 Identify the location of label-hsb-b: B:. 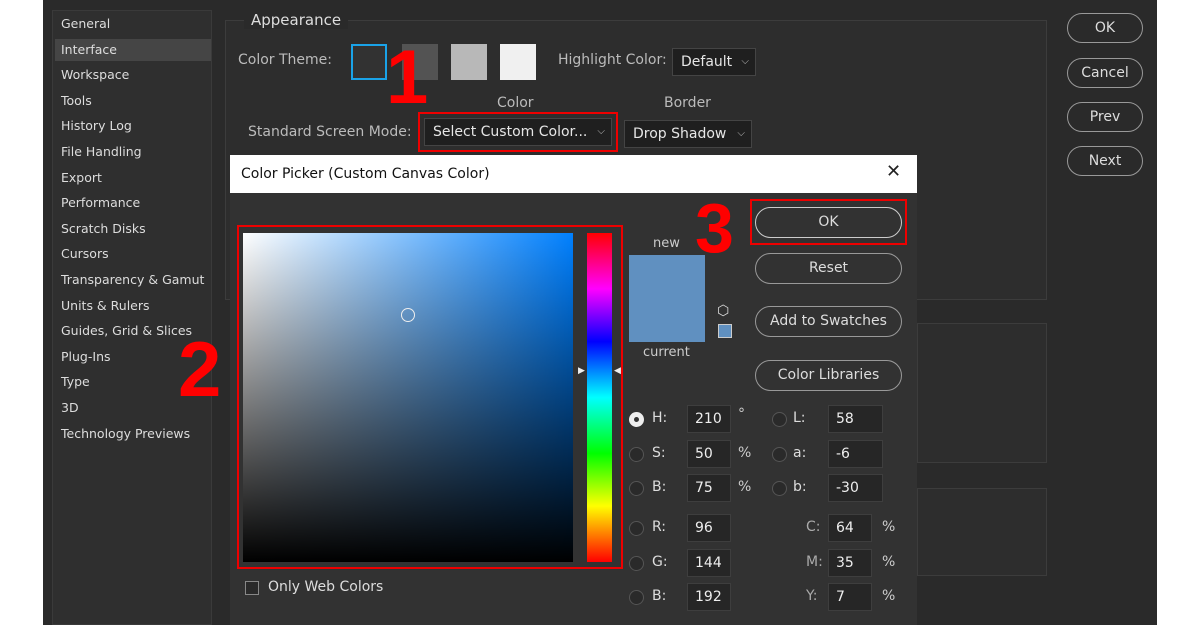
(659, 487).